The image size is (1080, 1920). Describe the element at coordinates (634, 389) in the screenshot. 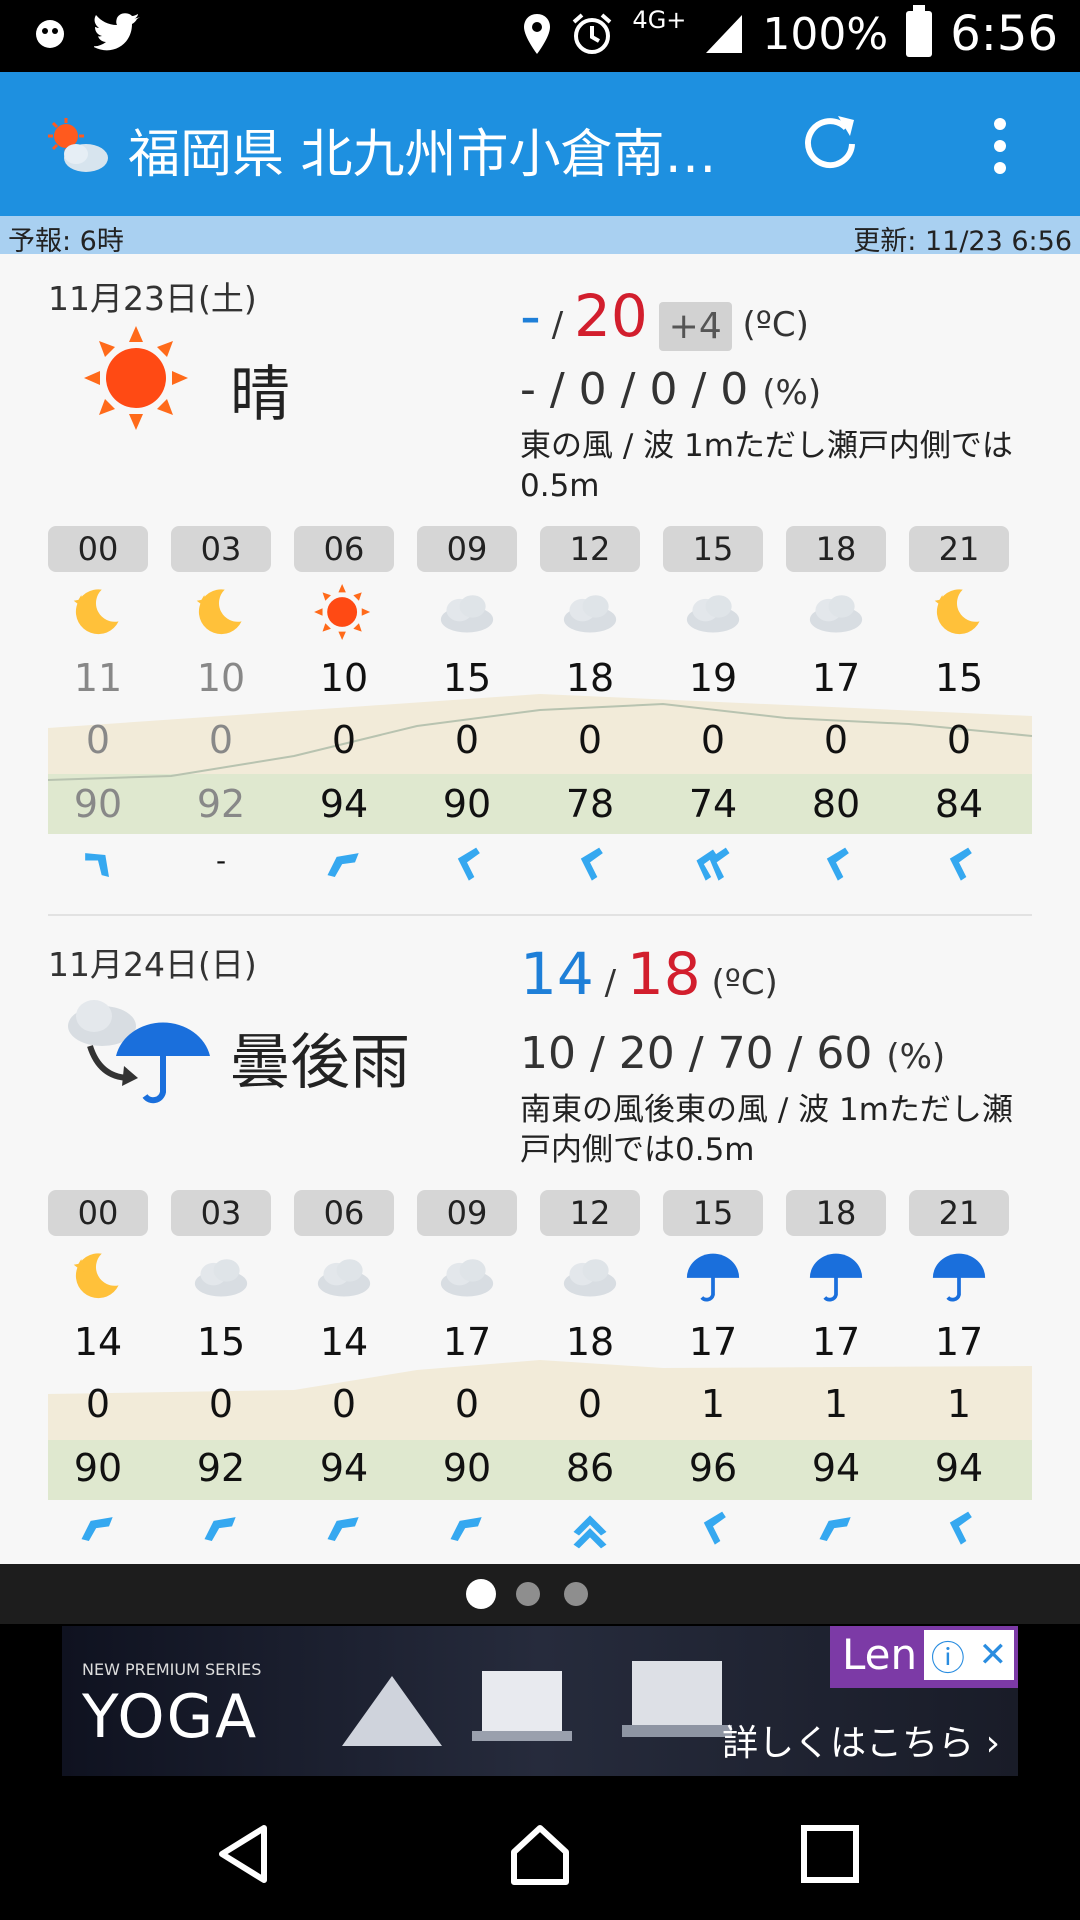

I see `rain-values: - / 0 / 0 / 0` at that location.